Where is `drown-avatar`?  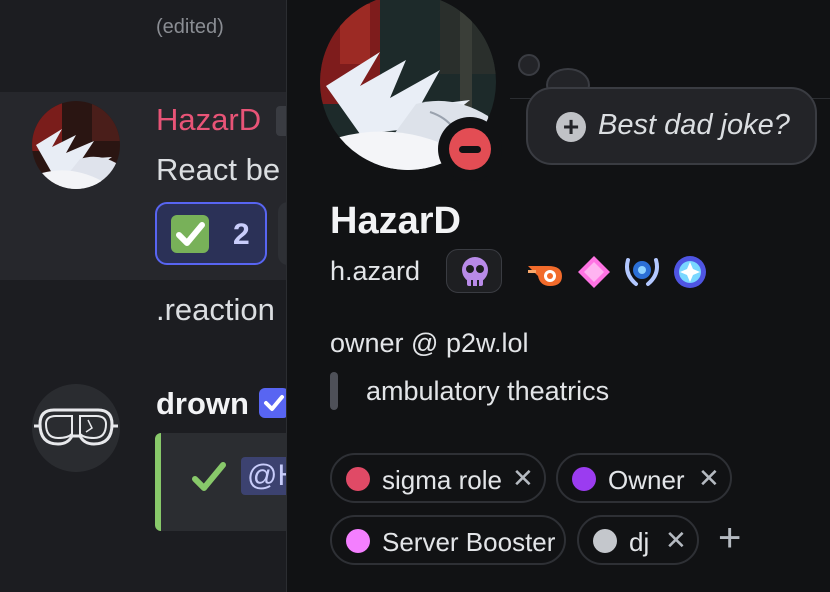 drown-avatar is located at coordinates (76, 428).